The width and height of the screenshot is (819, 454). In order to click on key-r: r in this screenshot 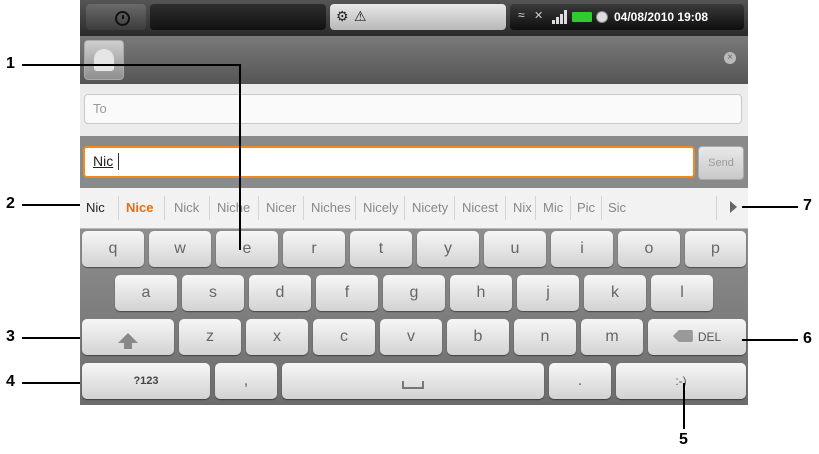, I will do `click(314, 249)`.